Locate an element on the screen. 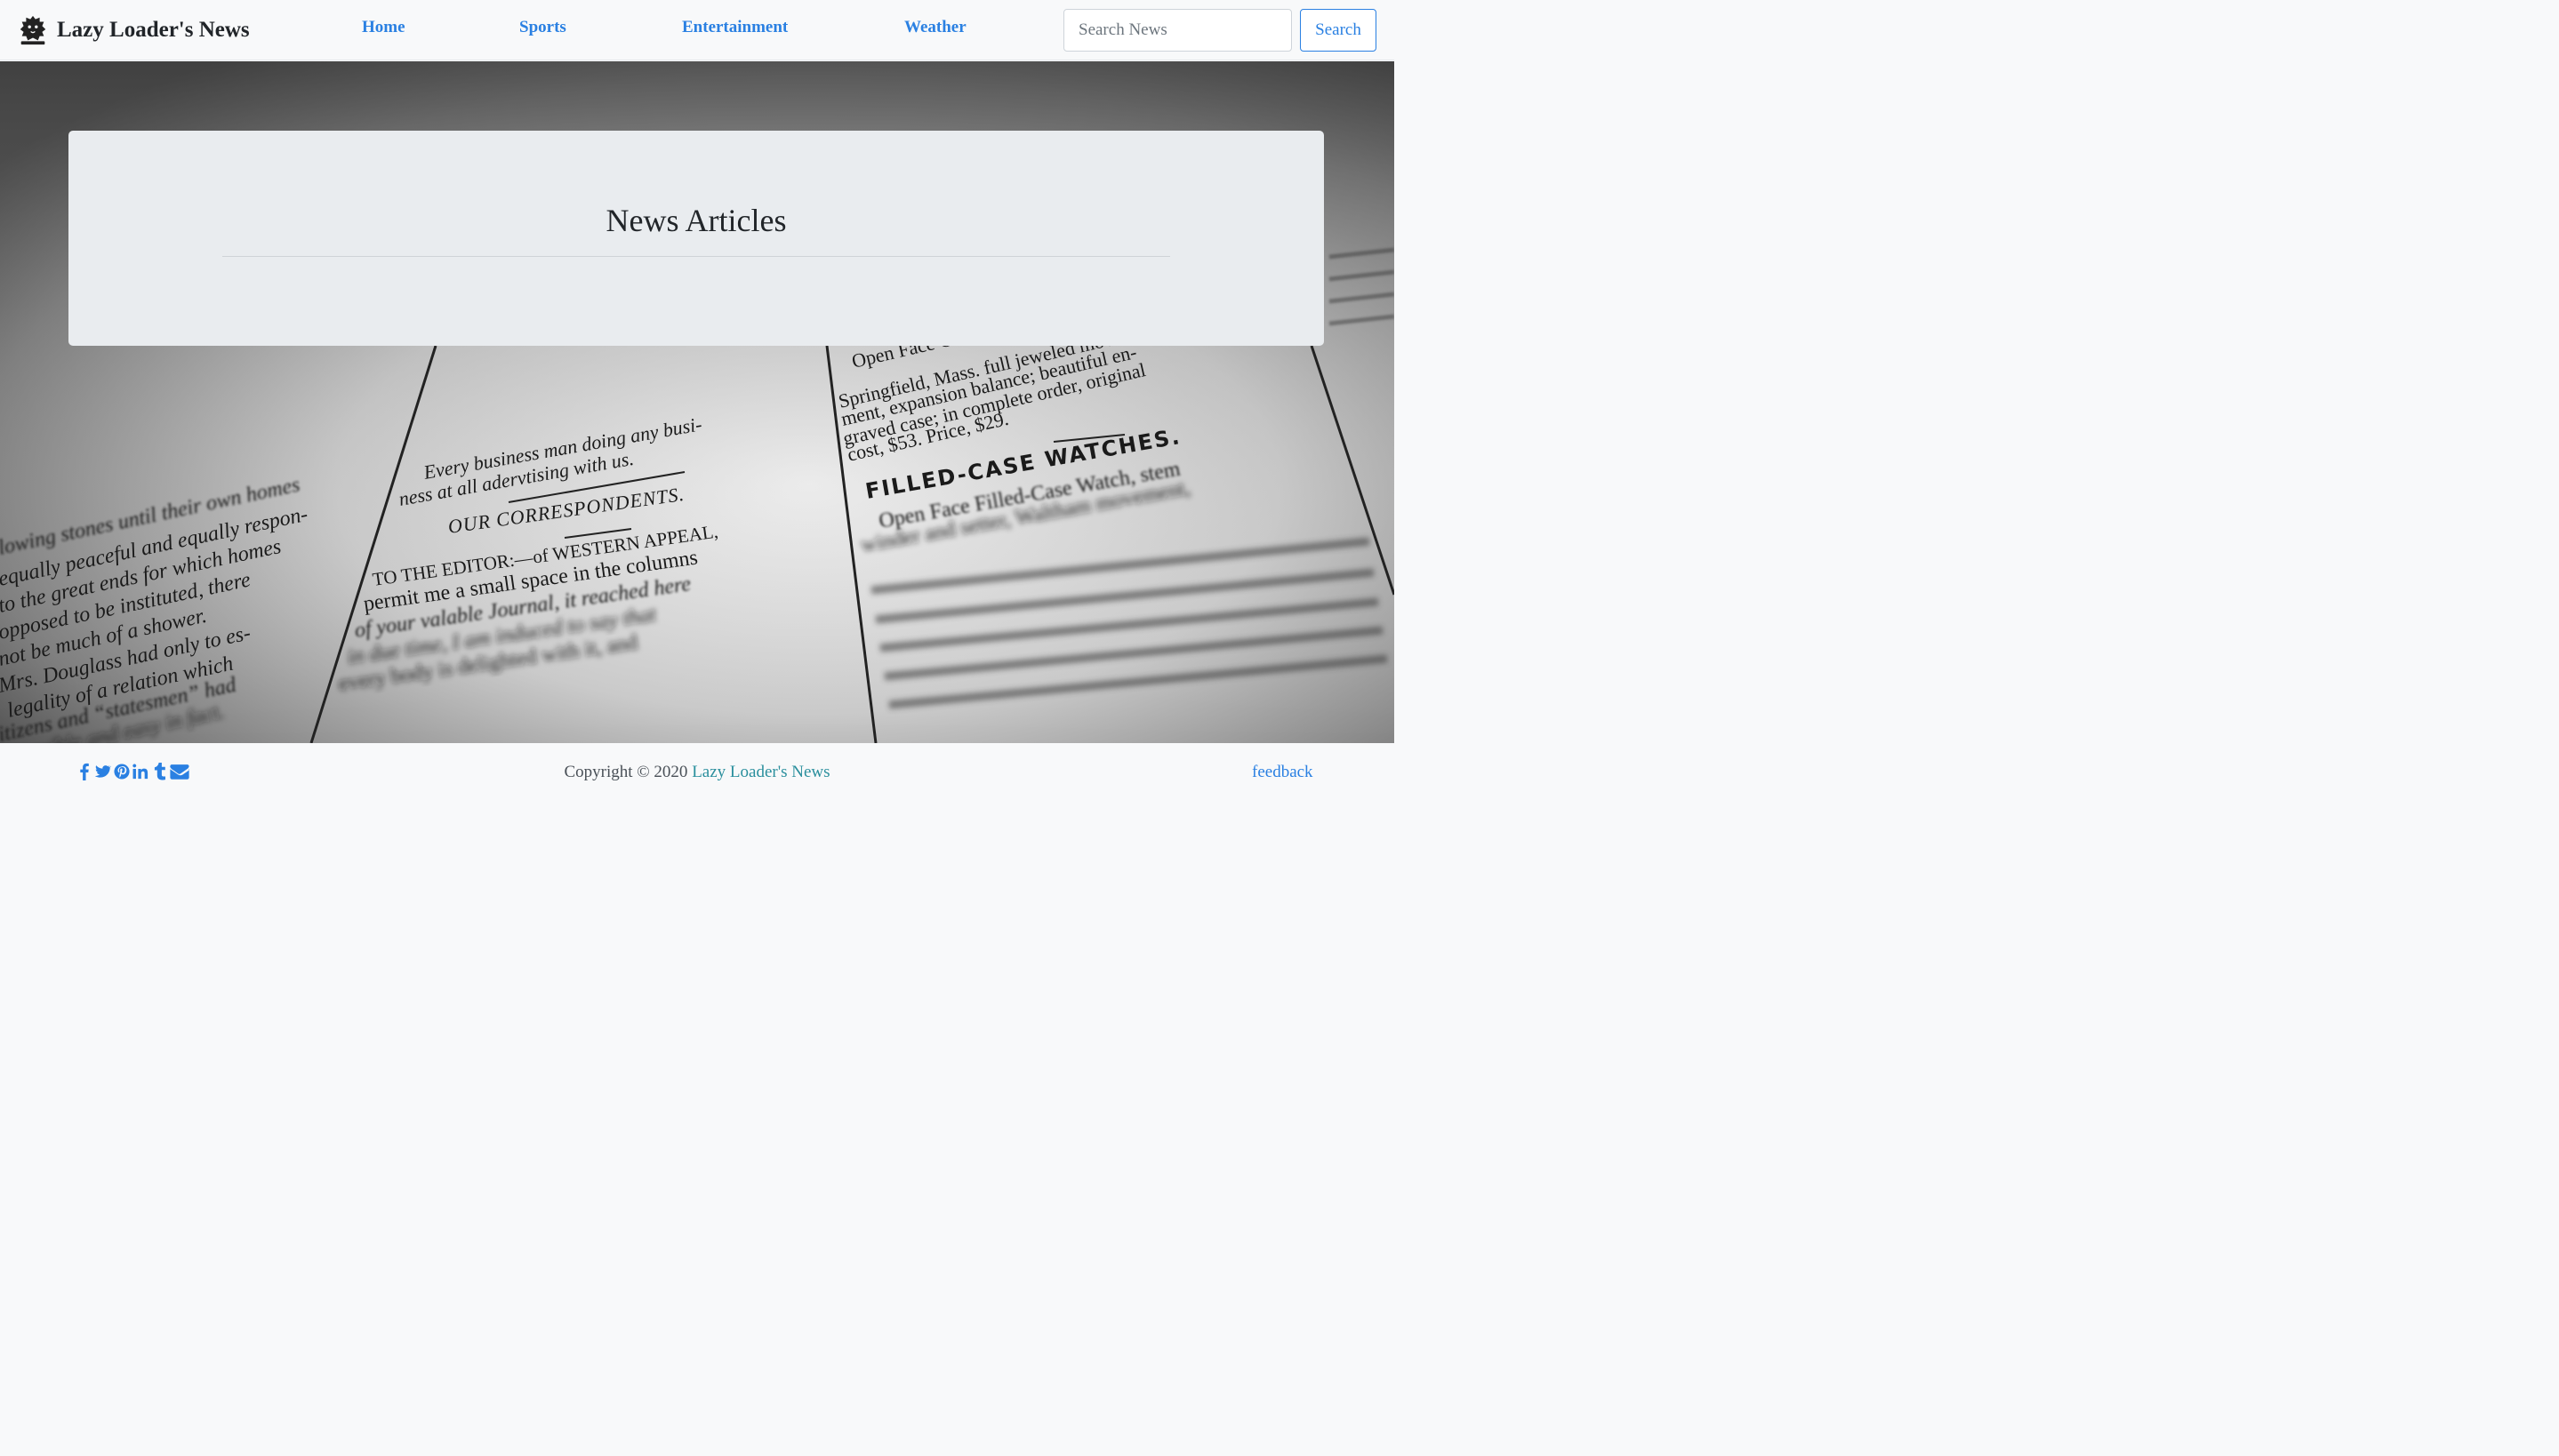  copyright-brand-link: Lazy Loader's News is located at coordinates (761, 772).